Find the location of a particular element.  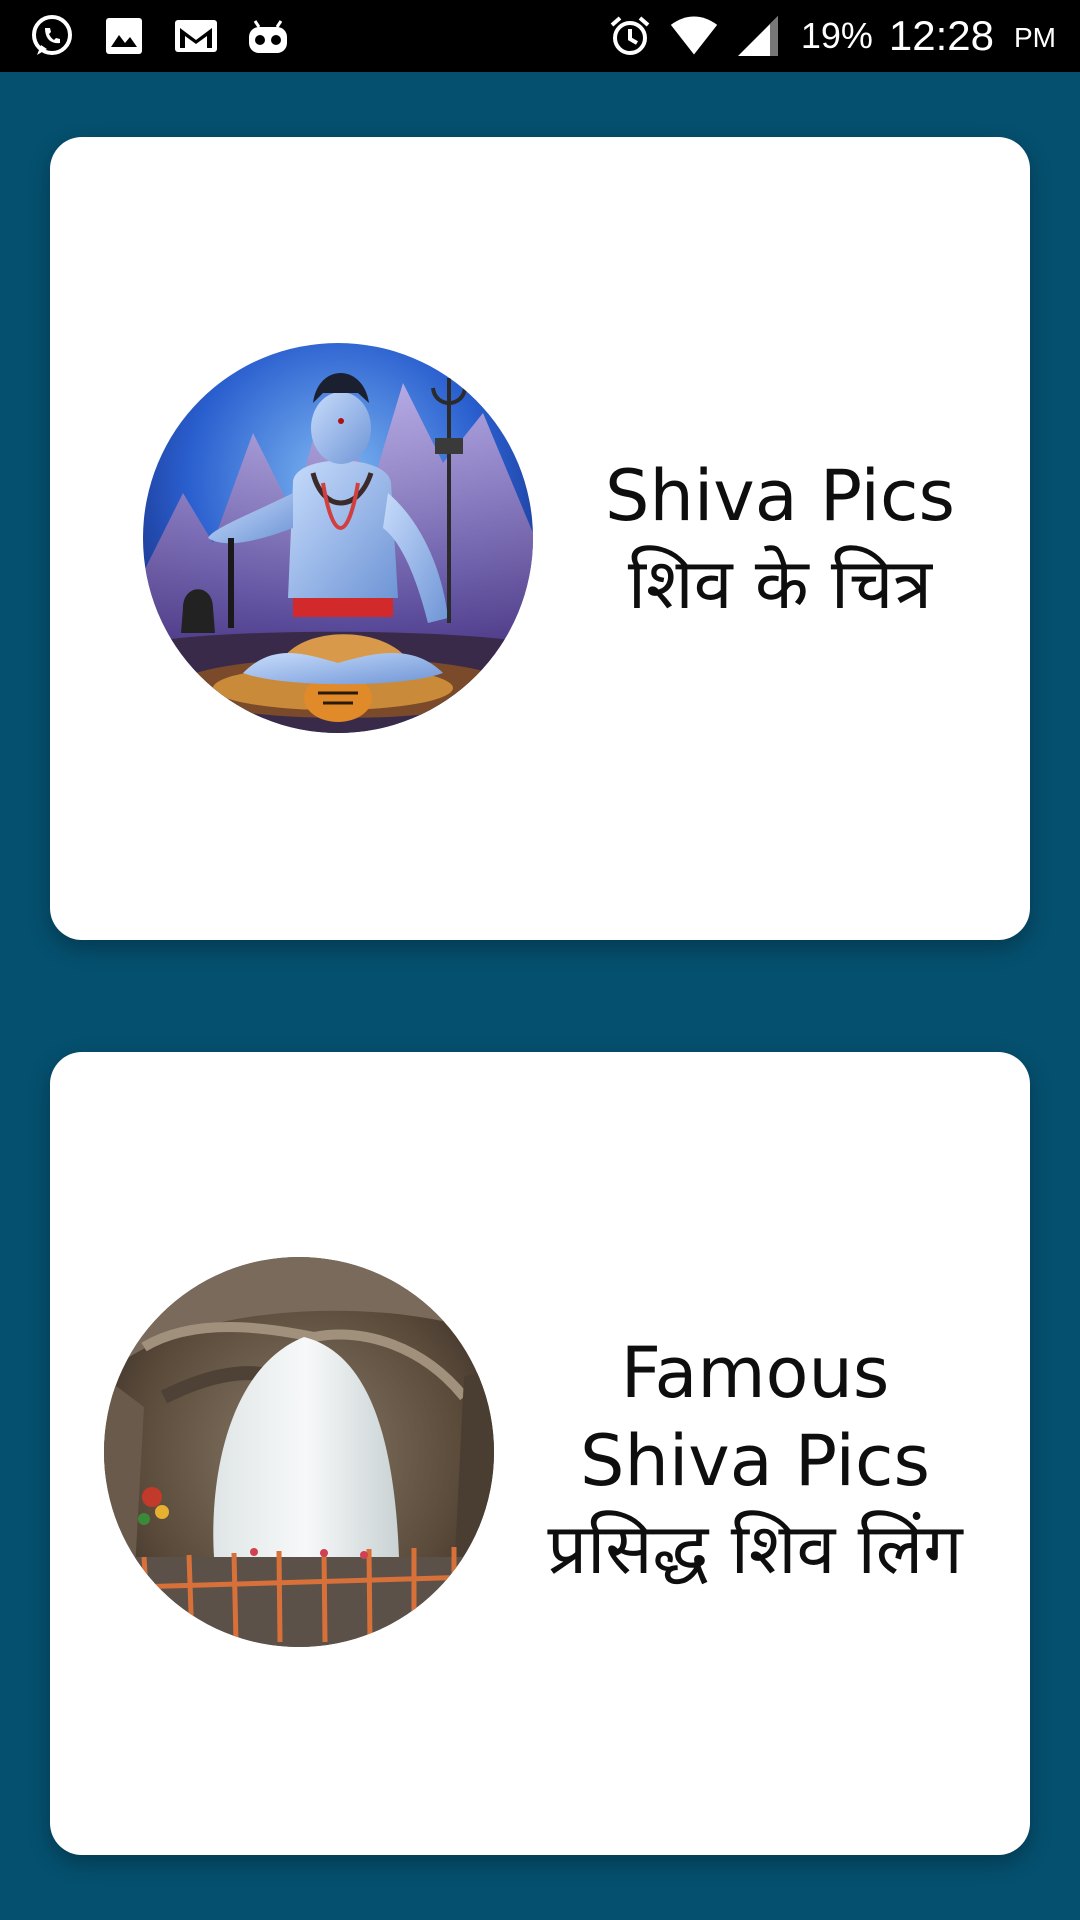

ice-lingam-cave-image is located at coordinates (299, 1452).